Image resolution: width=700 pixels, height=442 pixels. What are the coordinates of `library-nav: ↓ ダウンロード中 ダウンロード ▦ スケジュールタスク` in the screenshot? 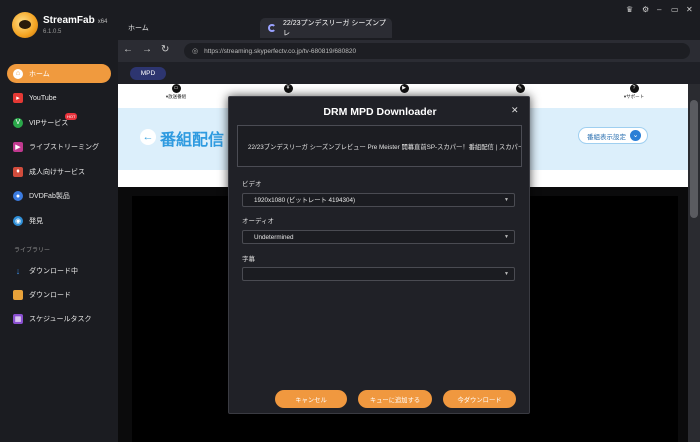 It's located at (59, 297).